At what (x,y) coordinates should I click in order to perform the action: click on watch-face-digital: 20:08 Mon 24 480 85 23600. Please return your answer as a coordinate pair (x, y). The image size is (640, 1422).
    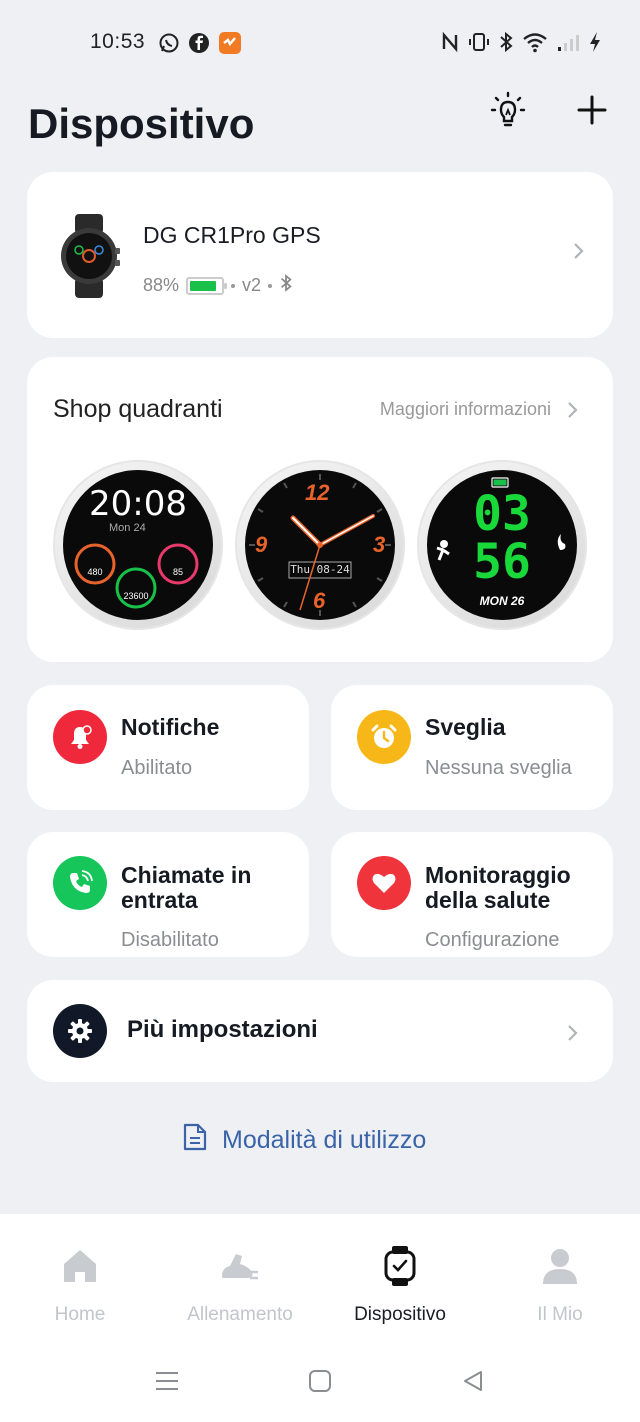
    Looking at the image, I should click on (138, 545).